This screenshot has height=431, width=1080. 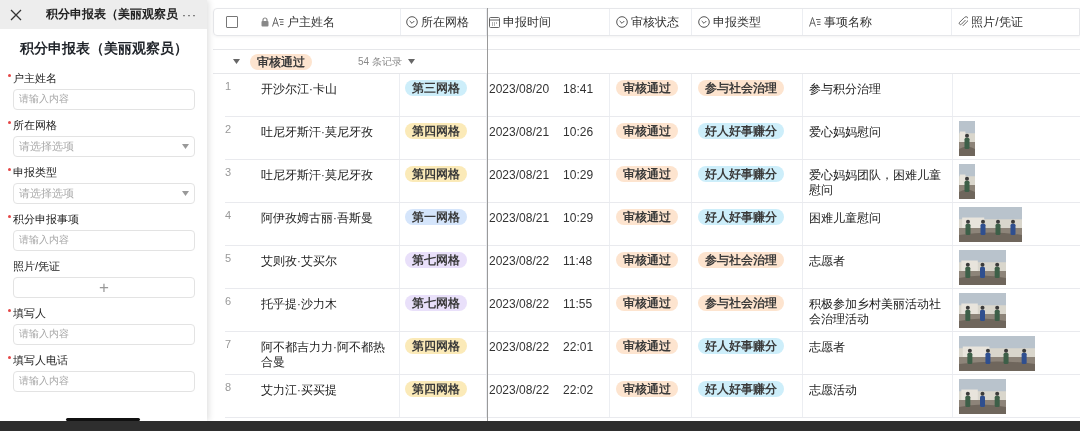 I want to click on table-cell: 11:55, so click(x=578, y=304).